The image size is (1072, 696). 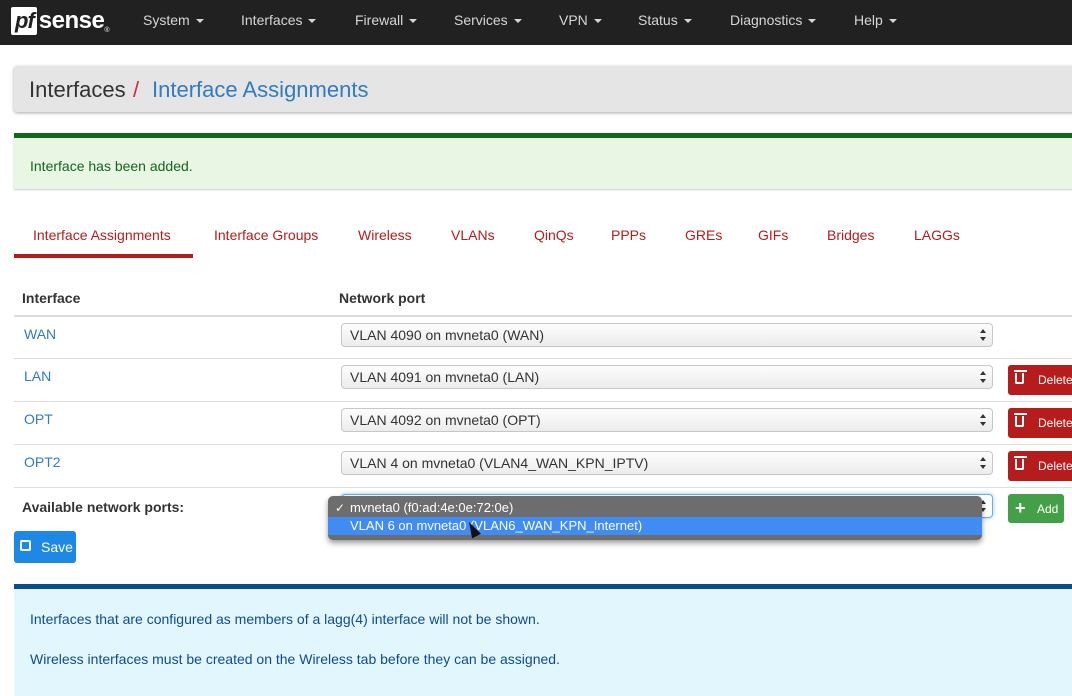 I want to click on logo-trademark: ®, so click(x=107, y=30).